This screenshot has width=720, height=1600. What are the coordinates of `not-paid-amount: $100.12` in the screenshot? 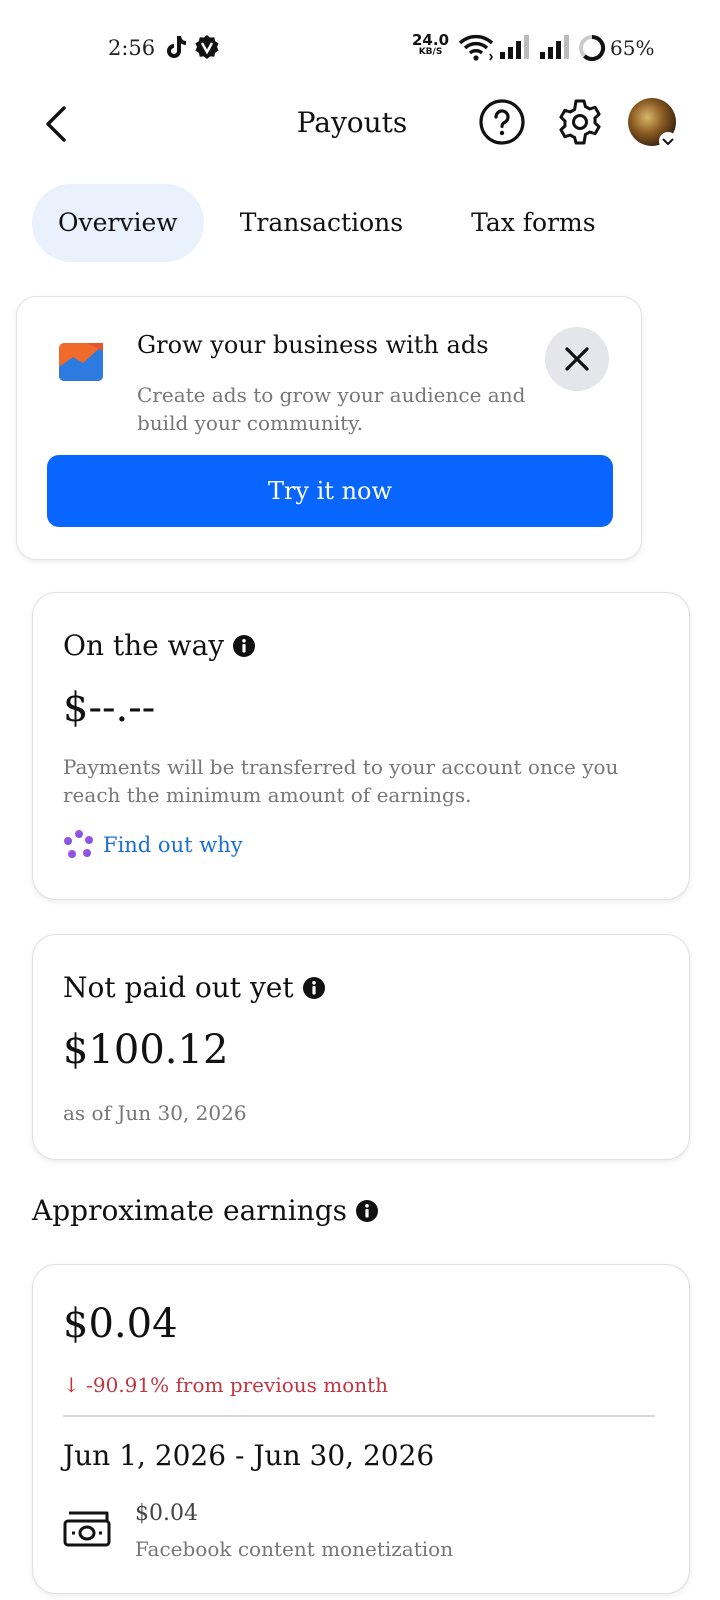 It's located at (146, 1050).